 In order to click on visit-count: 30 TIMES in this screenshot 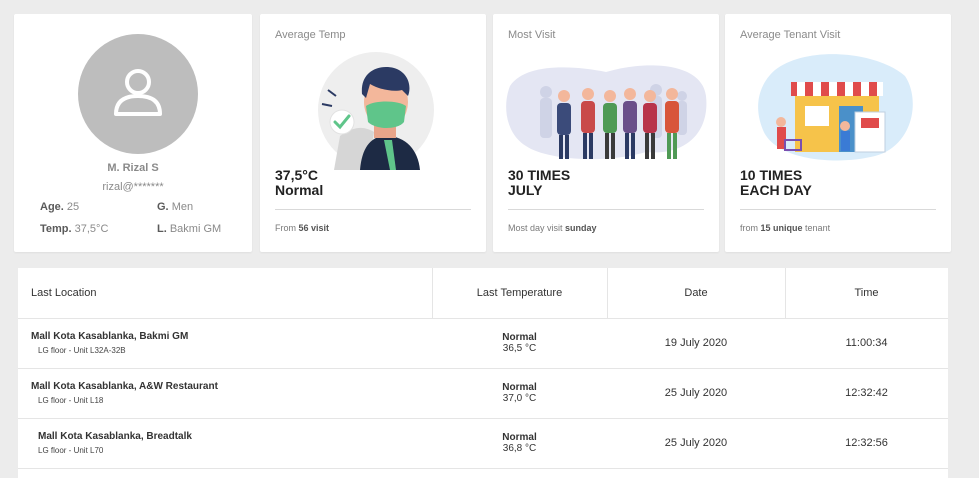, I will do `click(539, 175)`.